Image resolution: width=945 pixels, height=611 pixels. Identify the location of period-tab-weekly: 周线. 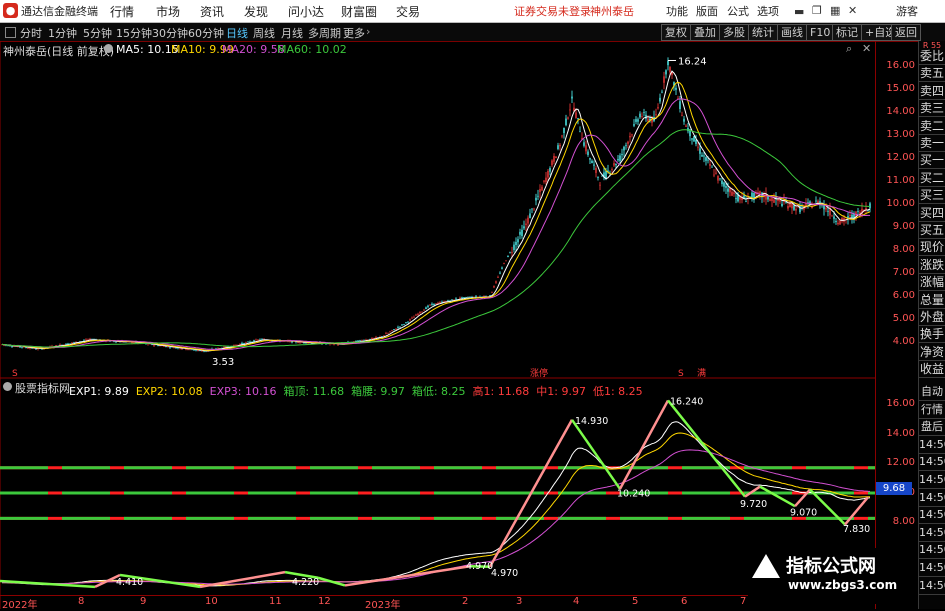
(264, 33).